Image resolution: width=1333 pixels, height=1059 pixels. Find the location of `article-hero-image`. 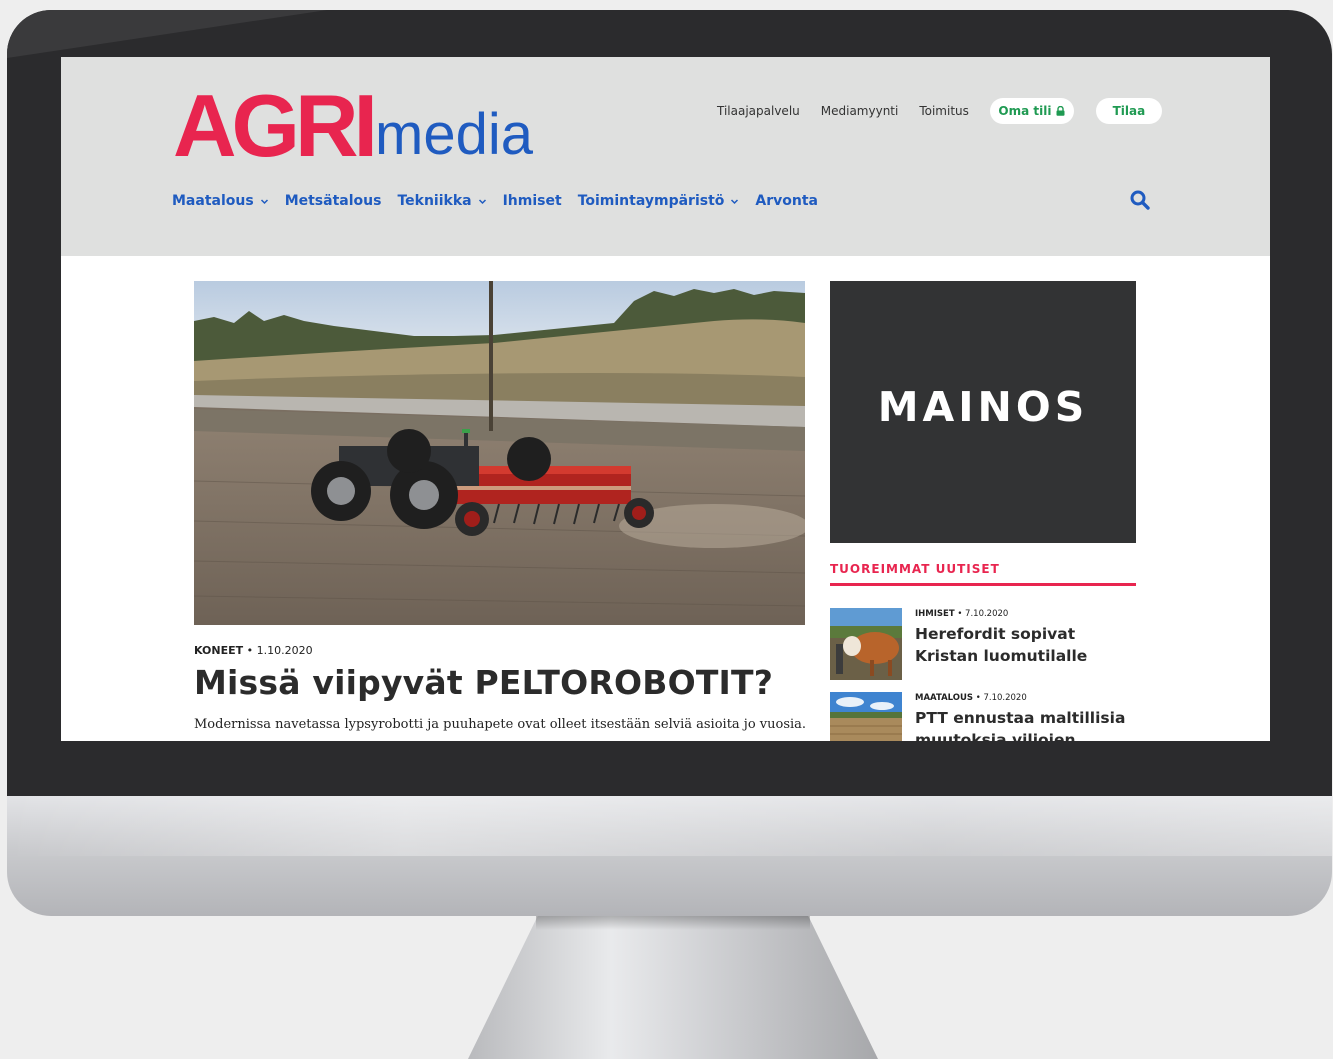

article-hero-image is located at coordinates (499, 453).